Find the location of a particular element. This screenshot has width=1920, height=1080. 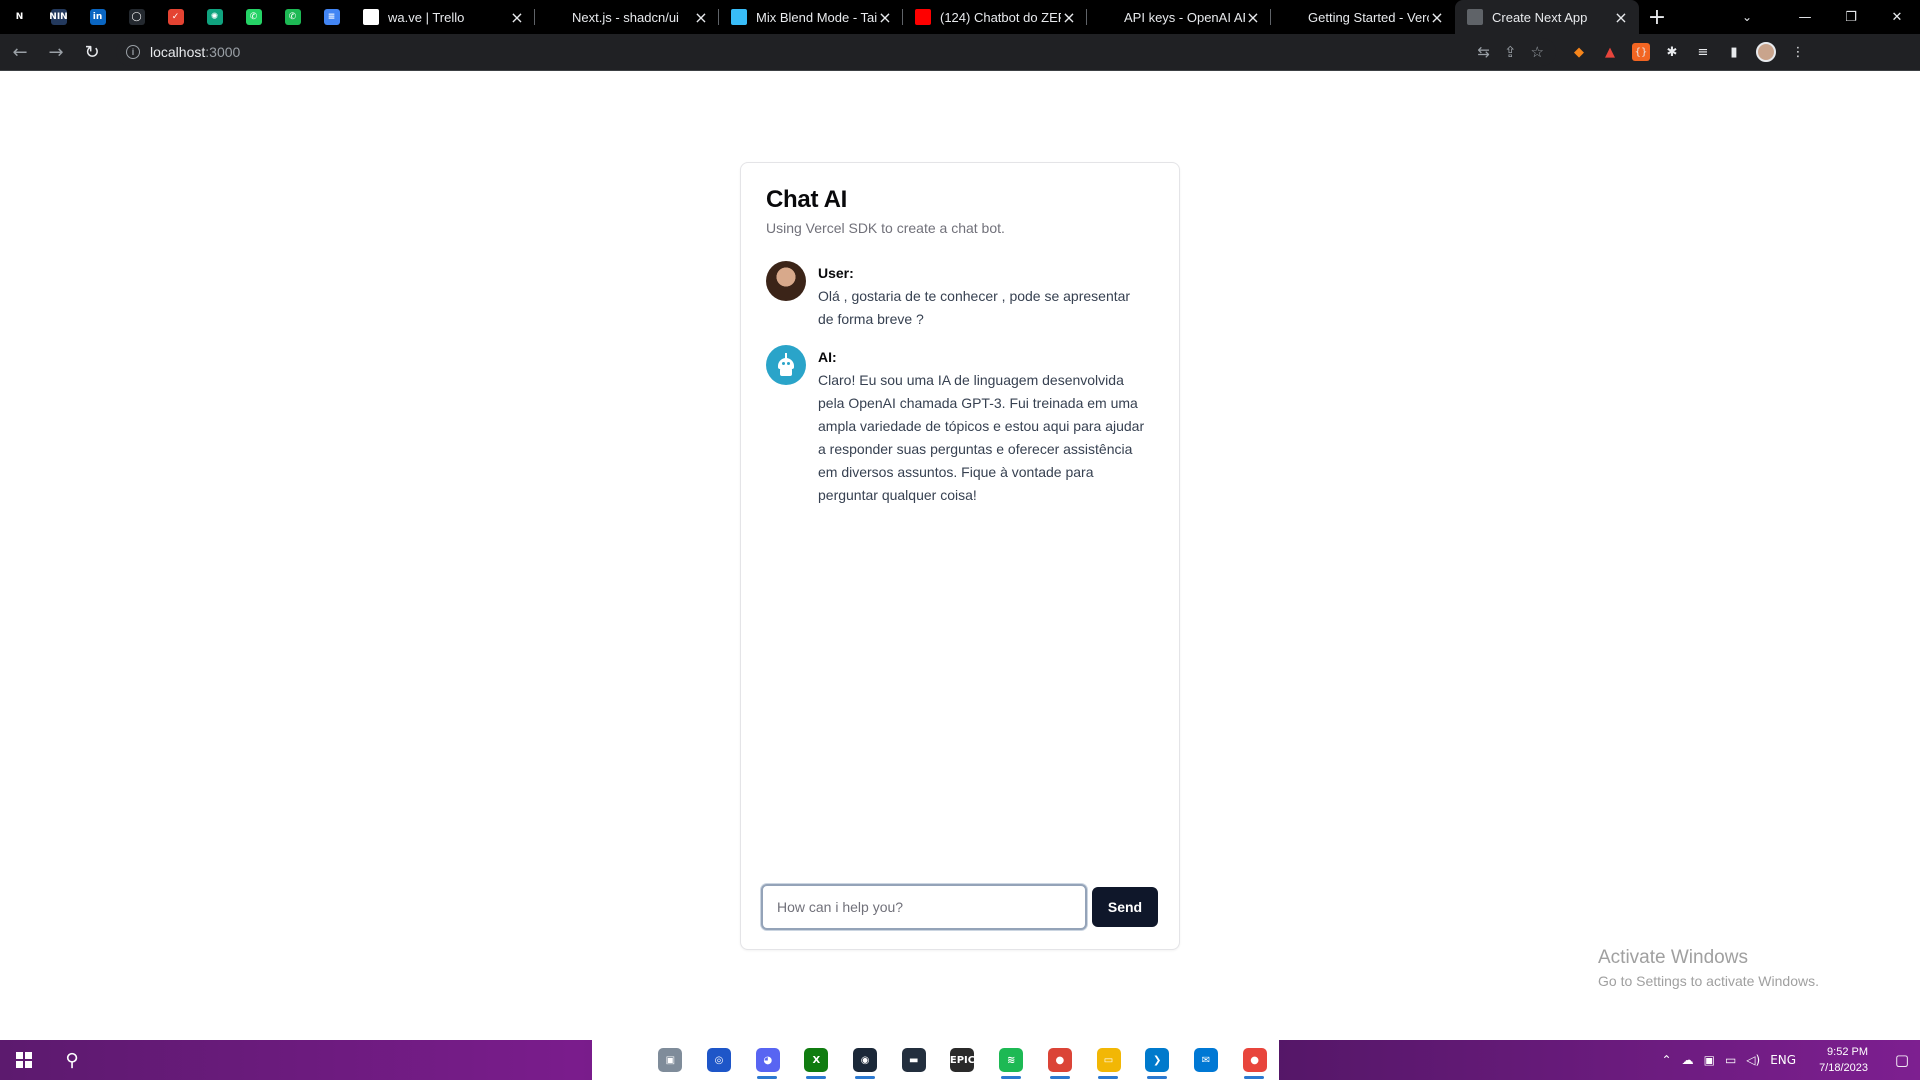

watermark-subtitle: Go to Settings to activate Windows. is located at coordinates (1708, 981).